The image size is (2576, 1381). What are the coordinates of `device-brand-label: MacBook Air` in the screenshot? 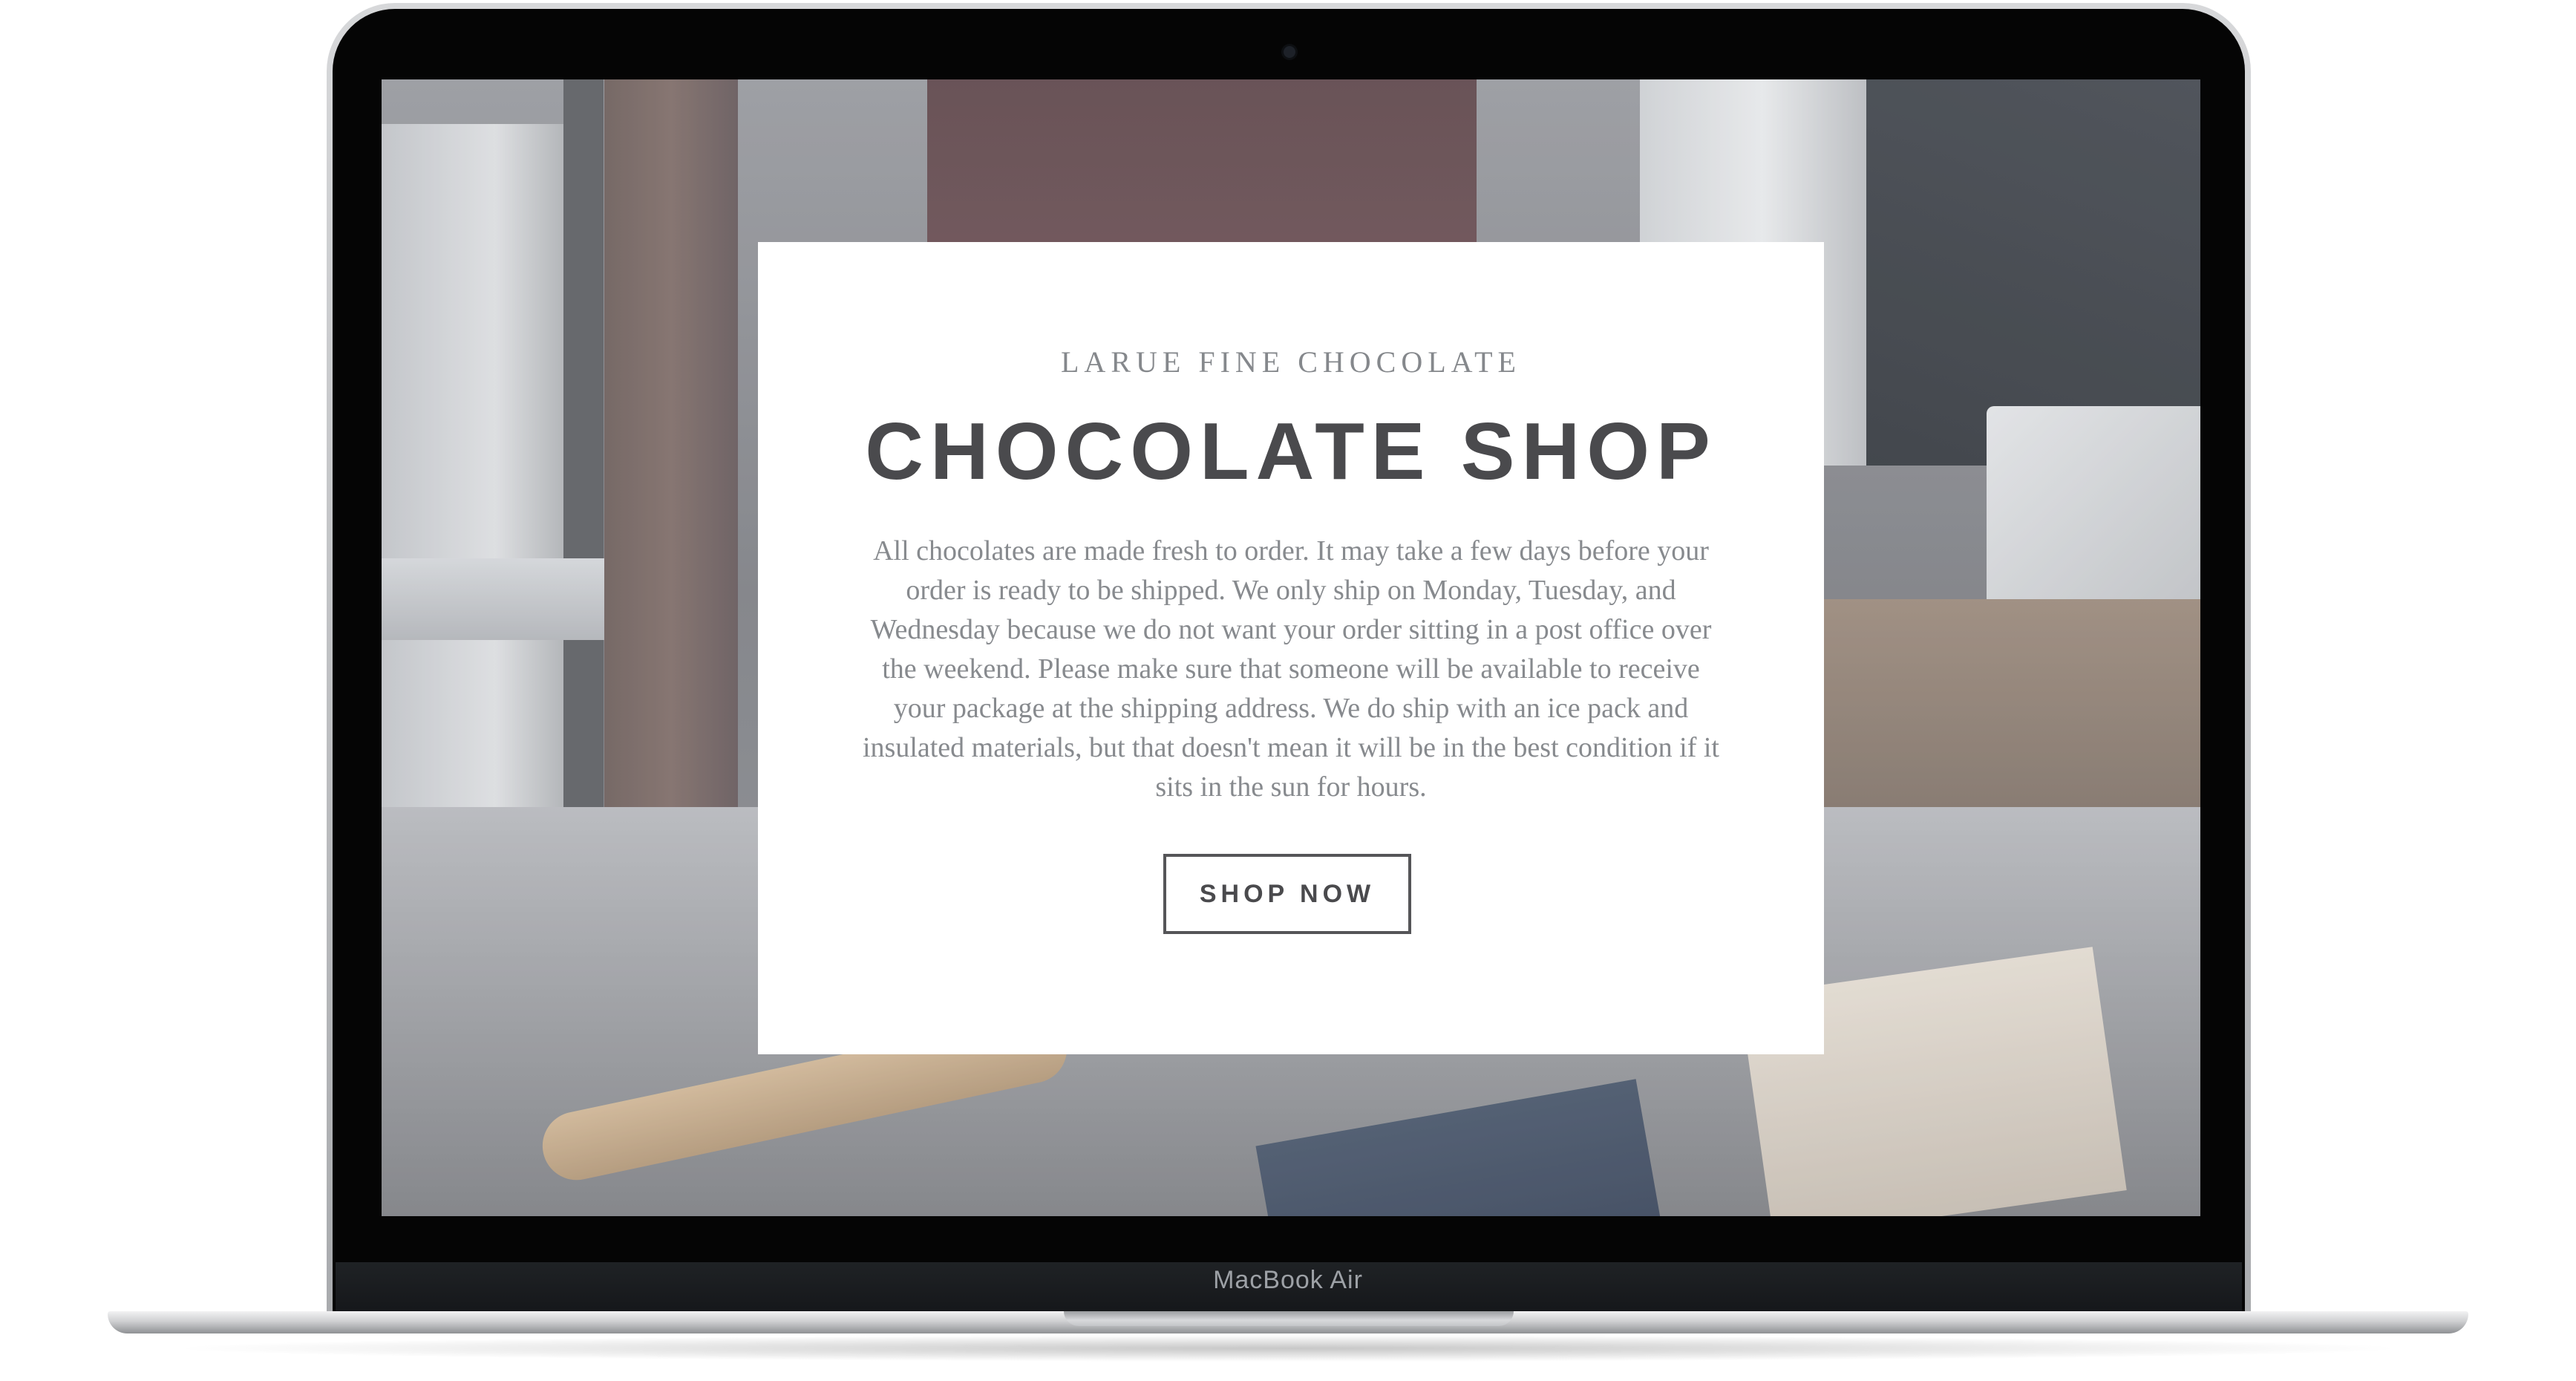 It's located at (1288, 1280).